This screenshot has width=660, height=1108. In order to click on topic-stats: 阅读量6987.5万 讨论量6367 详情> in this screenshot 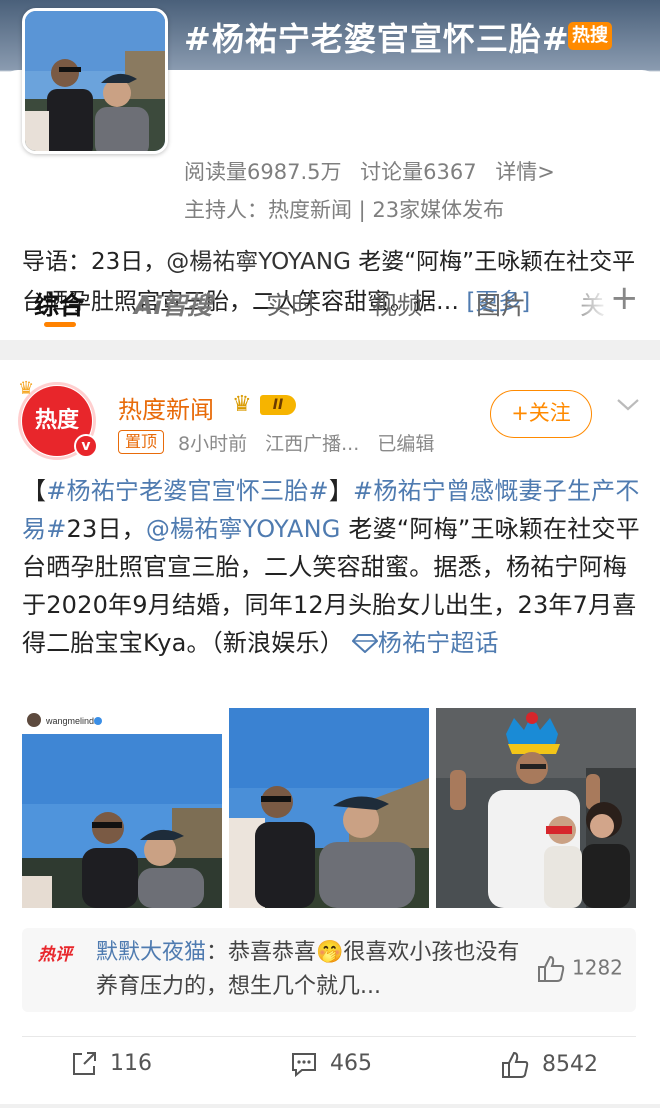, I will do `click(375, 171)`.